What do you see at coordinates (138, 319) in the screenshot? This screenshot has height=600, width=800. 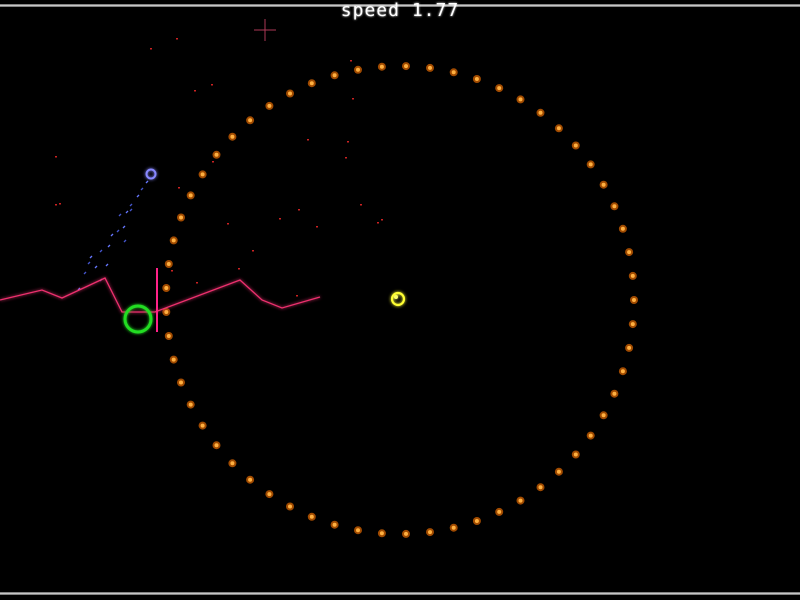 I see `target-ring-icon` at bounding box center [138, 319].